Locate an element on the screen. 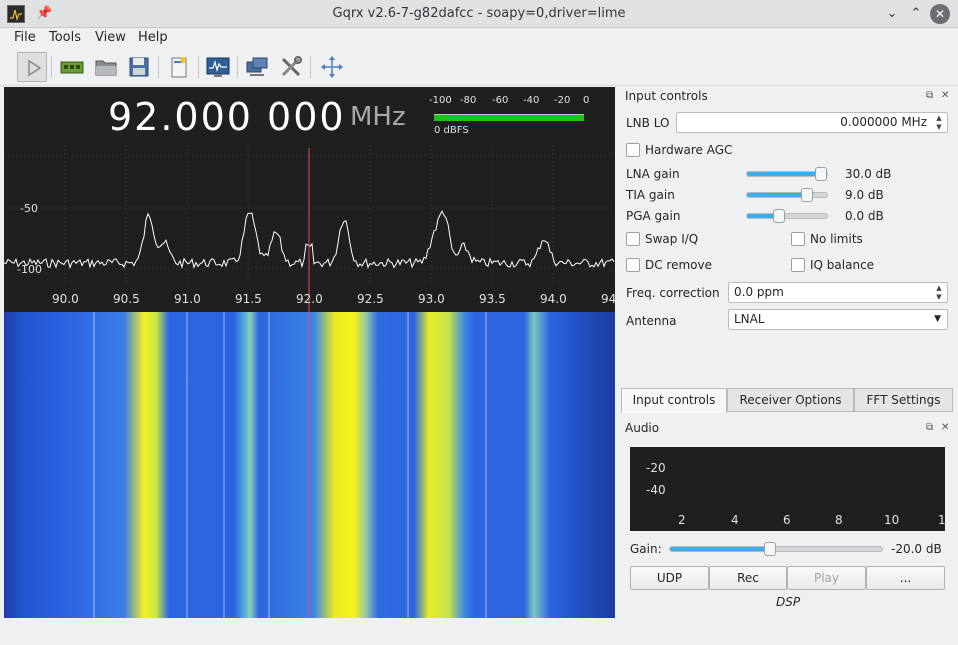 The image size is (958, 645). audio-x-label: 1 is located at coordinates (942, 520).